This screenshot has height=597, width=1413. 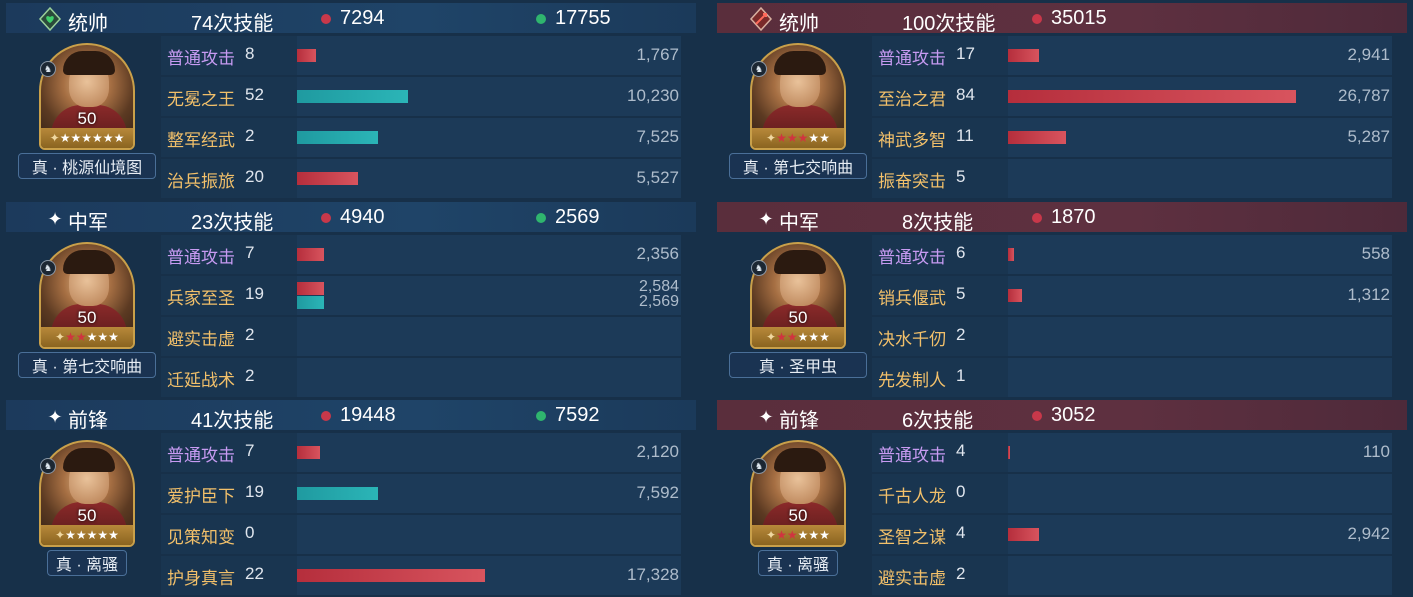 What do you see at coordinates (541, 18) in the screenshot?
I see `heal-dot-icon` at bounding box center [541, 18].